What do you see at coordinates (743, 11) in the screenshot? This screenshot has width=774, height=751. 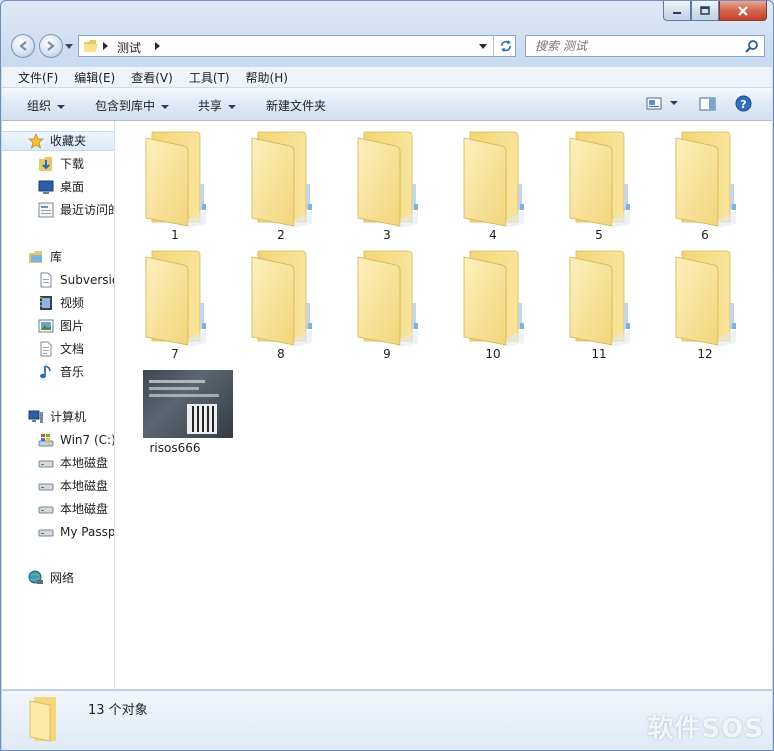 I see `close-button` at bounding box center [743, 11].